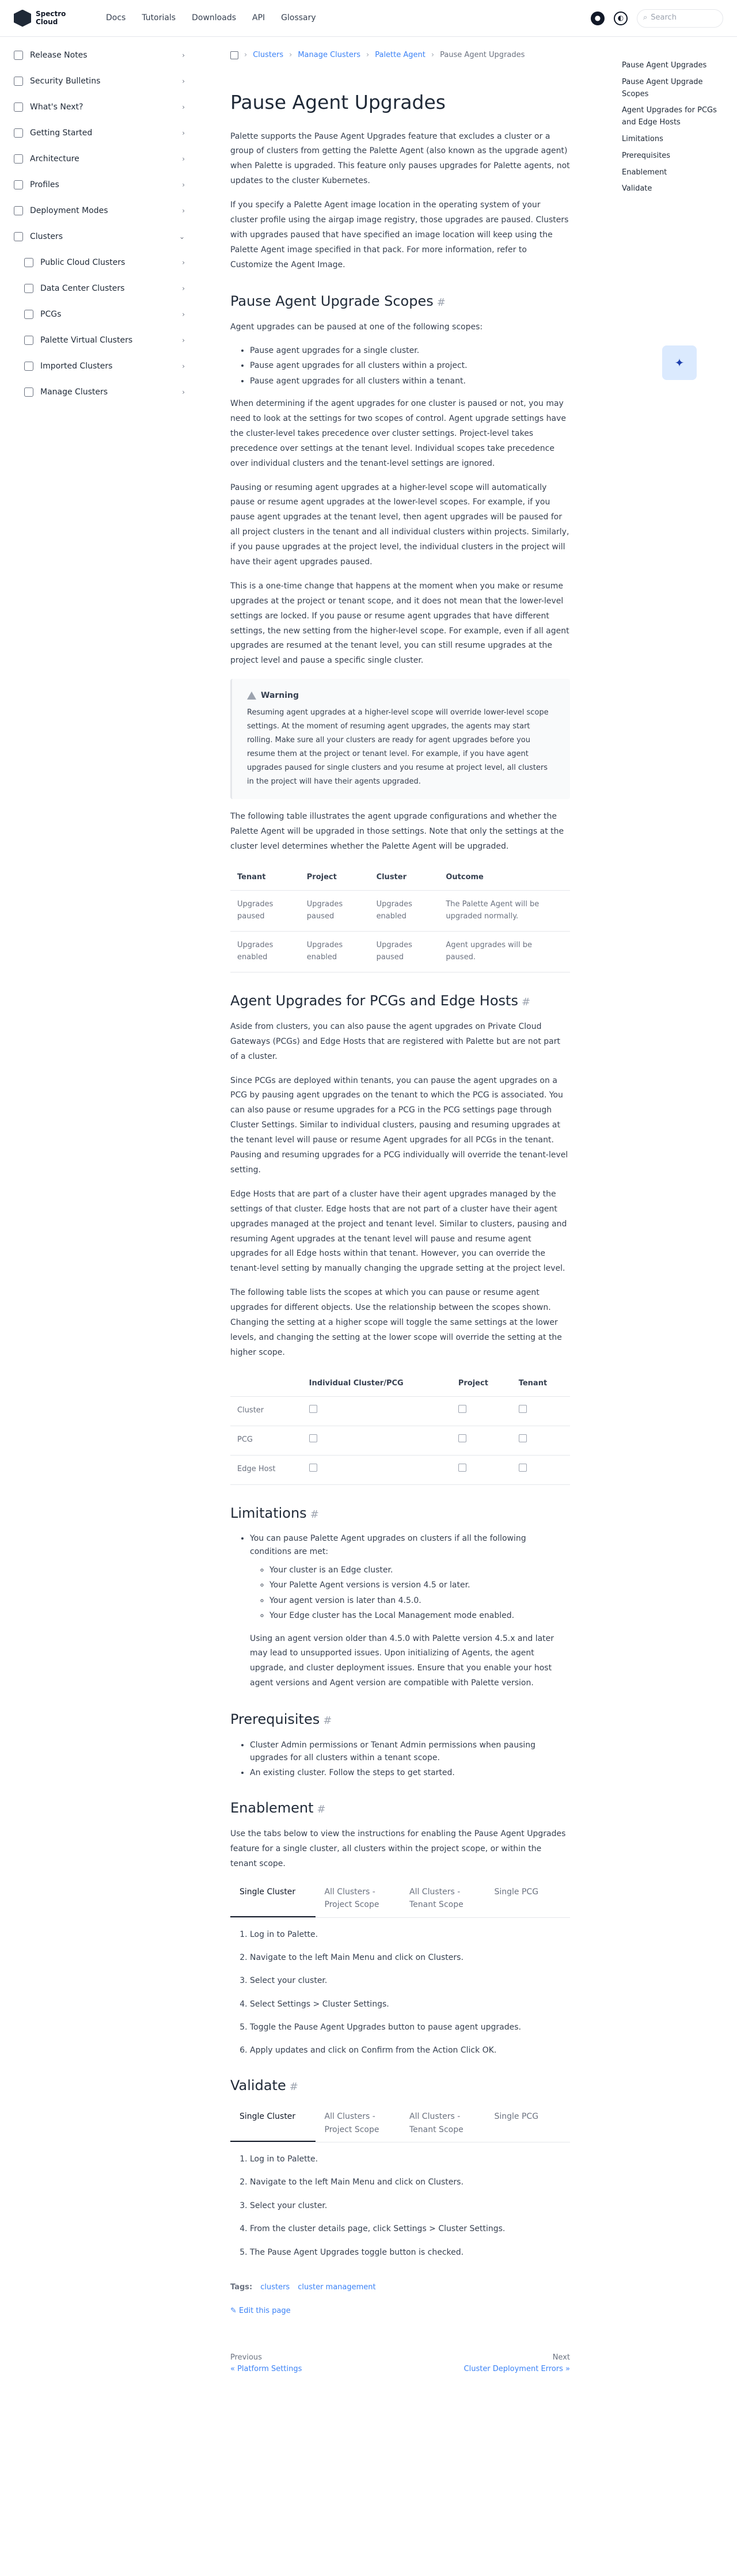 The width and height of the screenshot is (737, 2576). What do you see at coordinates (45, 185) in the screenshot?
I see `sidebar-item-label: Profiles` at bounding box center [45, 185].